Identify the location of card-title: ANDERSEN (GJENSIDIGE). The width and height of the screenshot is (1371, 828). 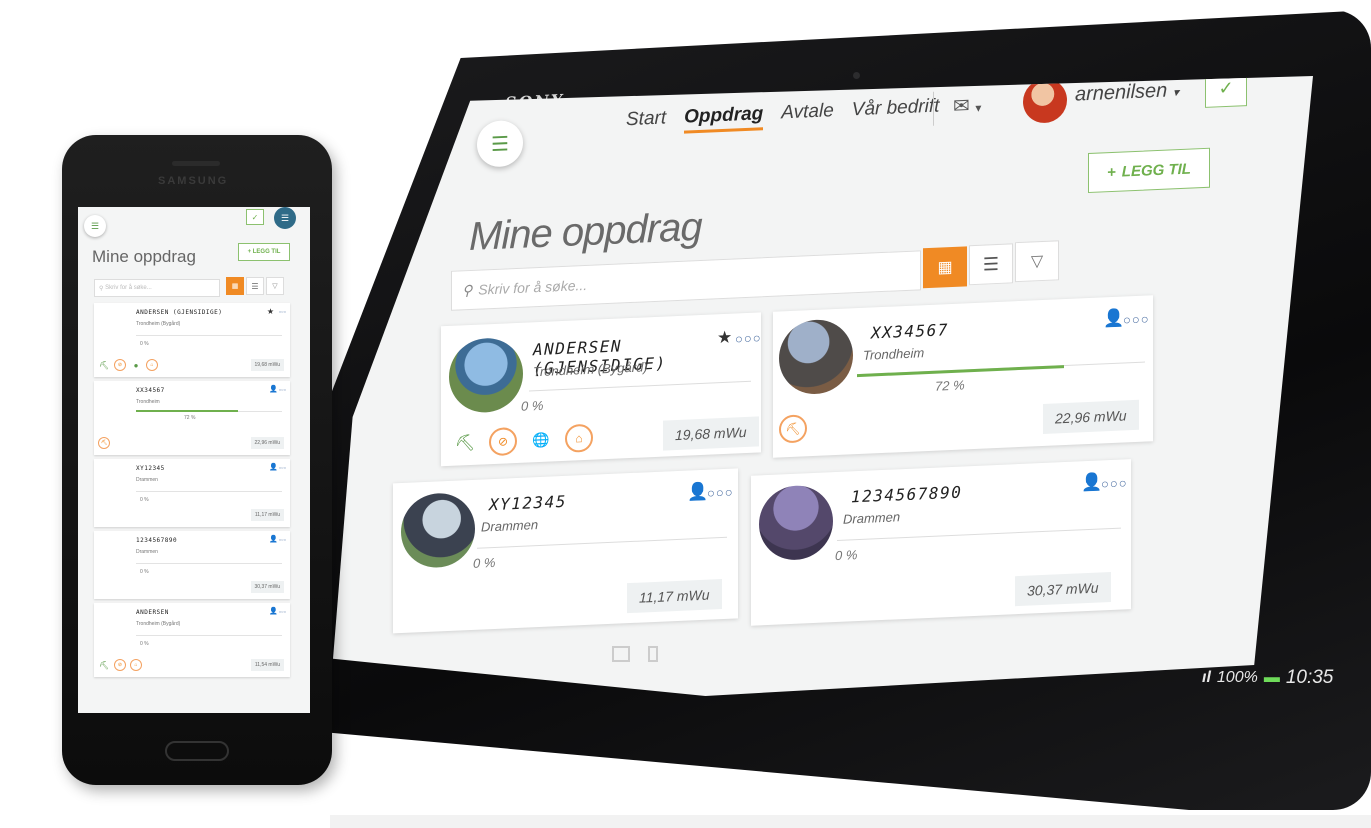
(179, 312).